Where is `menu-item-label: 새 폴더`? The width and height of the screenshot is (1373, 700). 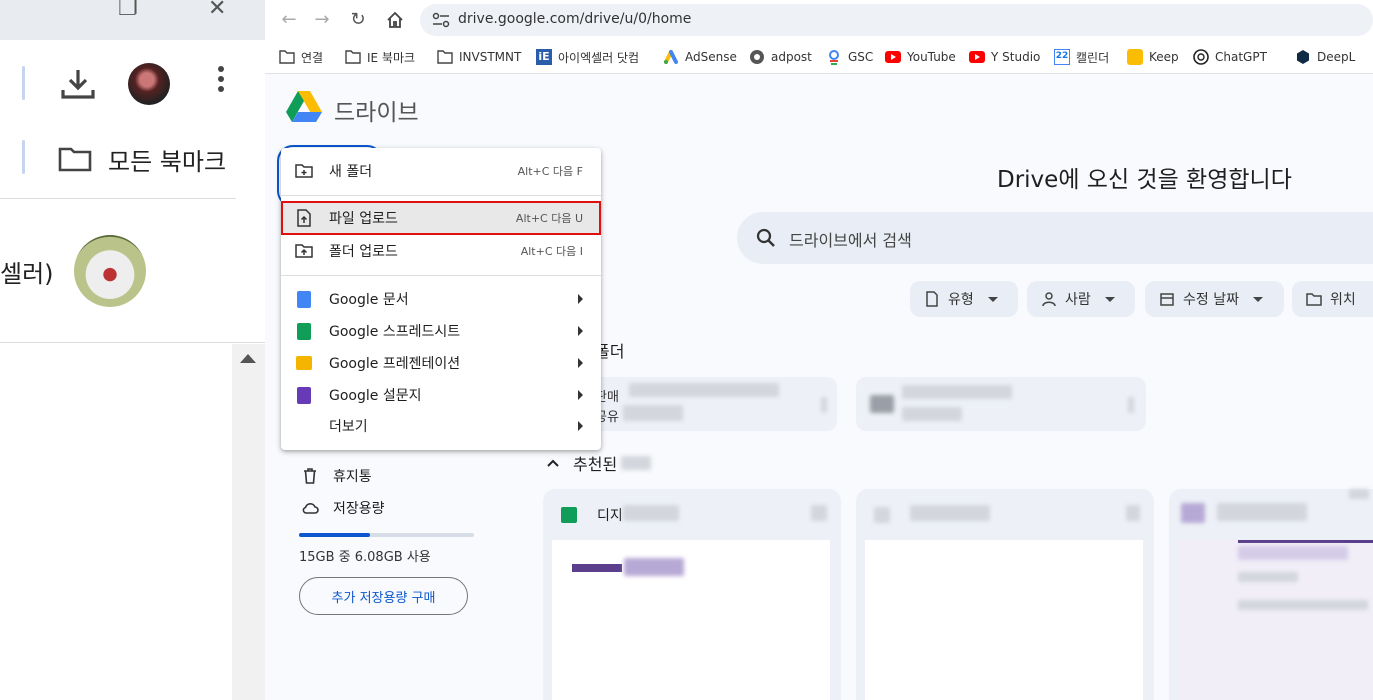
menu-item-label: 새 폴더 is located at coordinates (351, 172).